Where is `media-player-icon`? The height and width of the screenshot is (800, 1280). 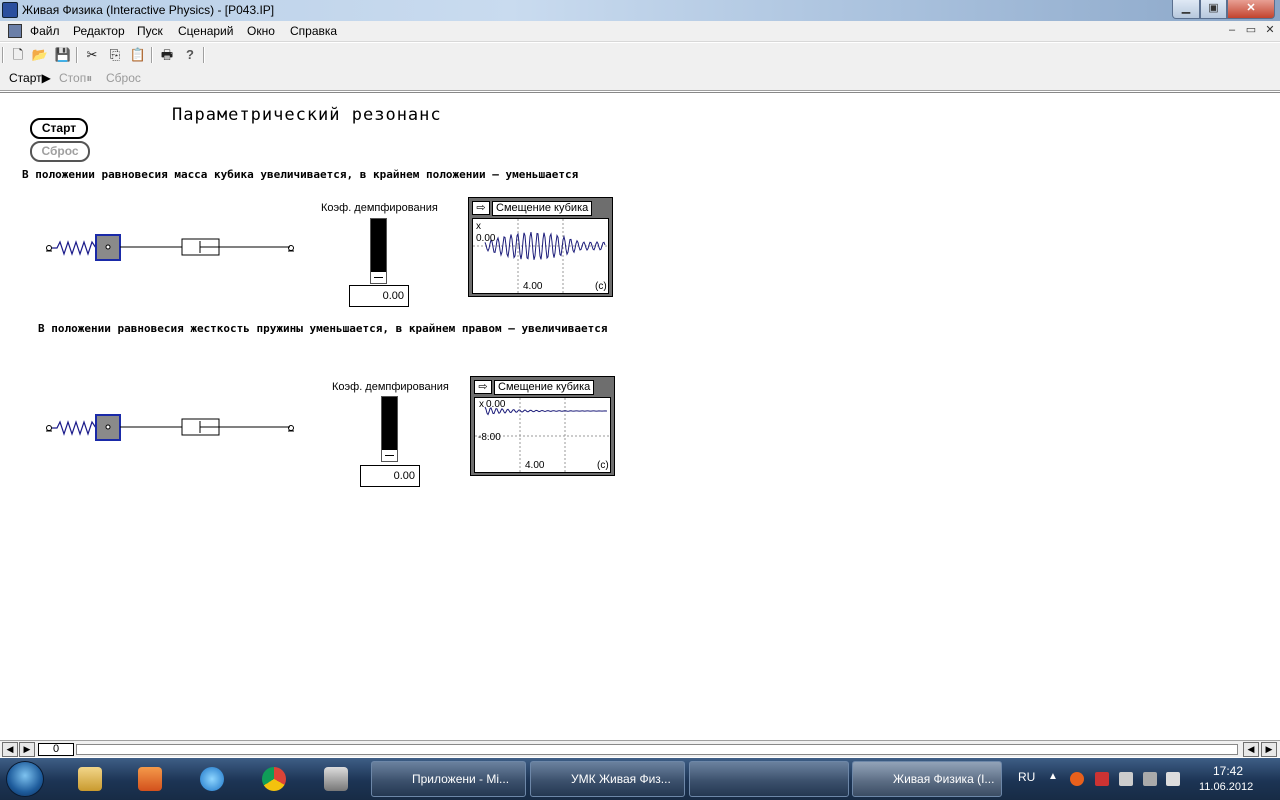 media-player-icon is located at coordinates (150, 779).